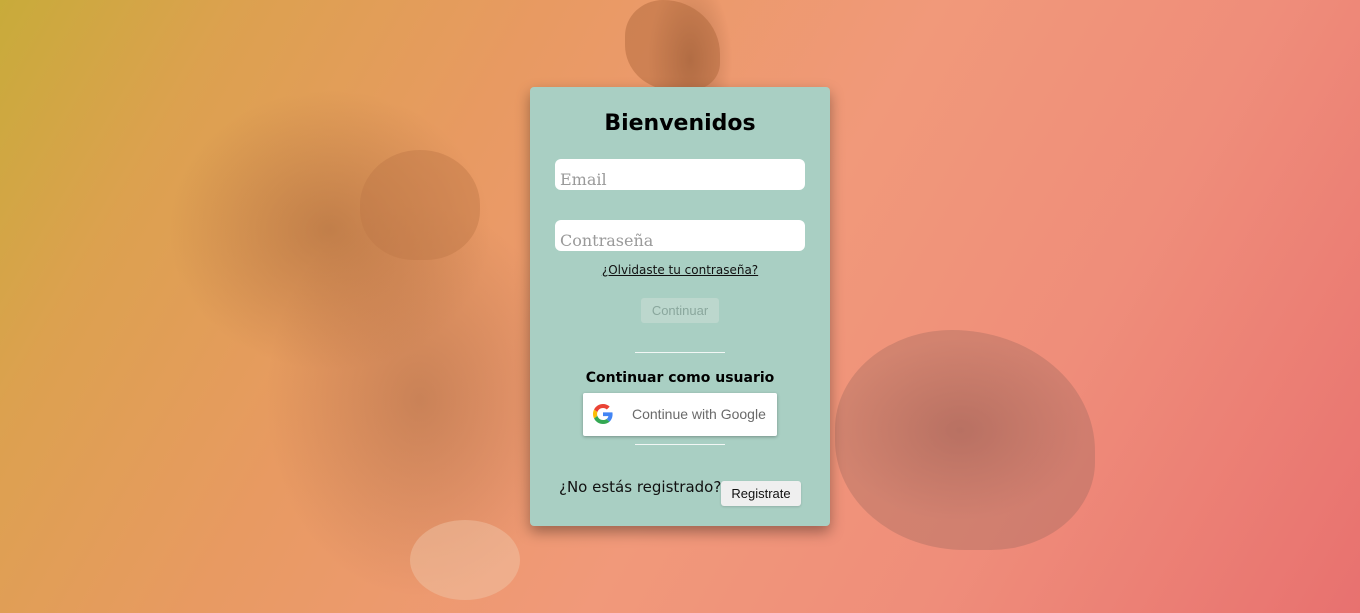 Image resolution: width=1360 pixels, height=613 pixels. I want to click on not-registered-text: ¿No estás registrado?, so click(640, 487).